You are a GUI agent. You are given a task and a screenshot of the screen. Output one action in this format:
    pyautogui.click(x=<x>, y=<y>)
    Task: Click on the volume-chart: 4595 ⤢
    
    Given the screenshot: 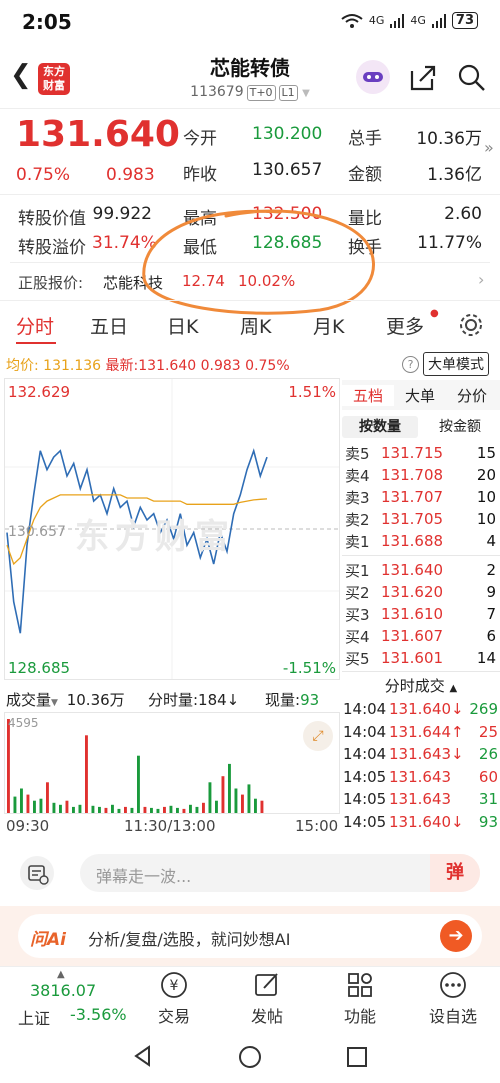 What is the action you would take?
    pyautogui.click(x=172, y=763)
    